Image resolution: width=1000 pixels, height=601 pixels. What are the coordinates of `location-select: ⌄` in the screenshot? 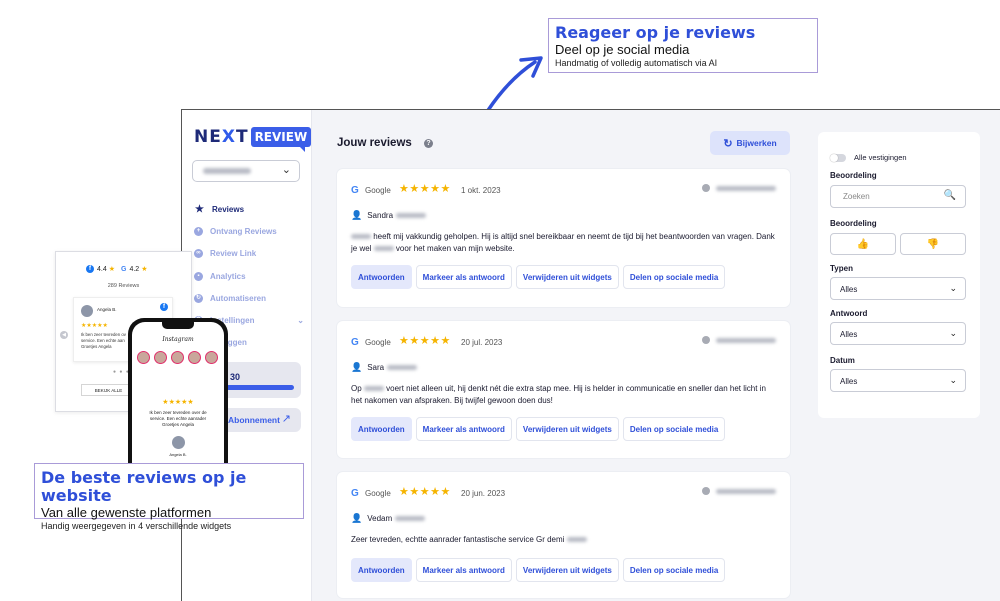 It's located at (246, 171).